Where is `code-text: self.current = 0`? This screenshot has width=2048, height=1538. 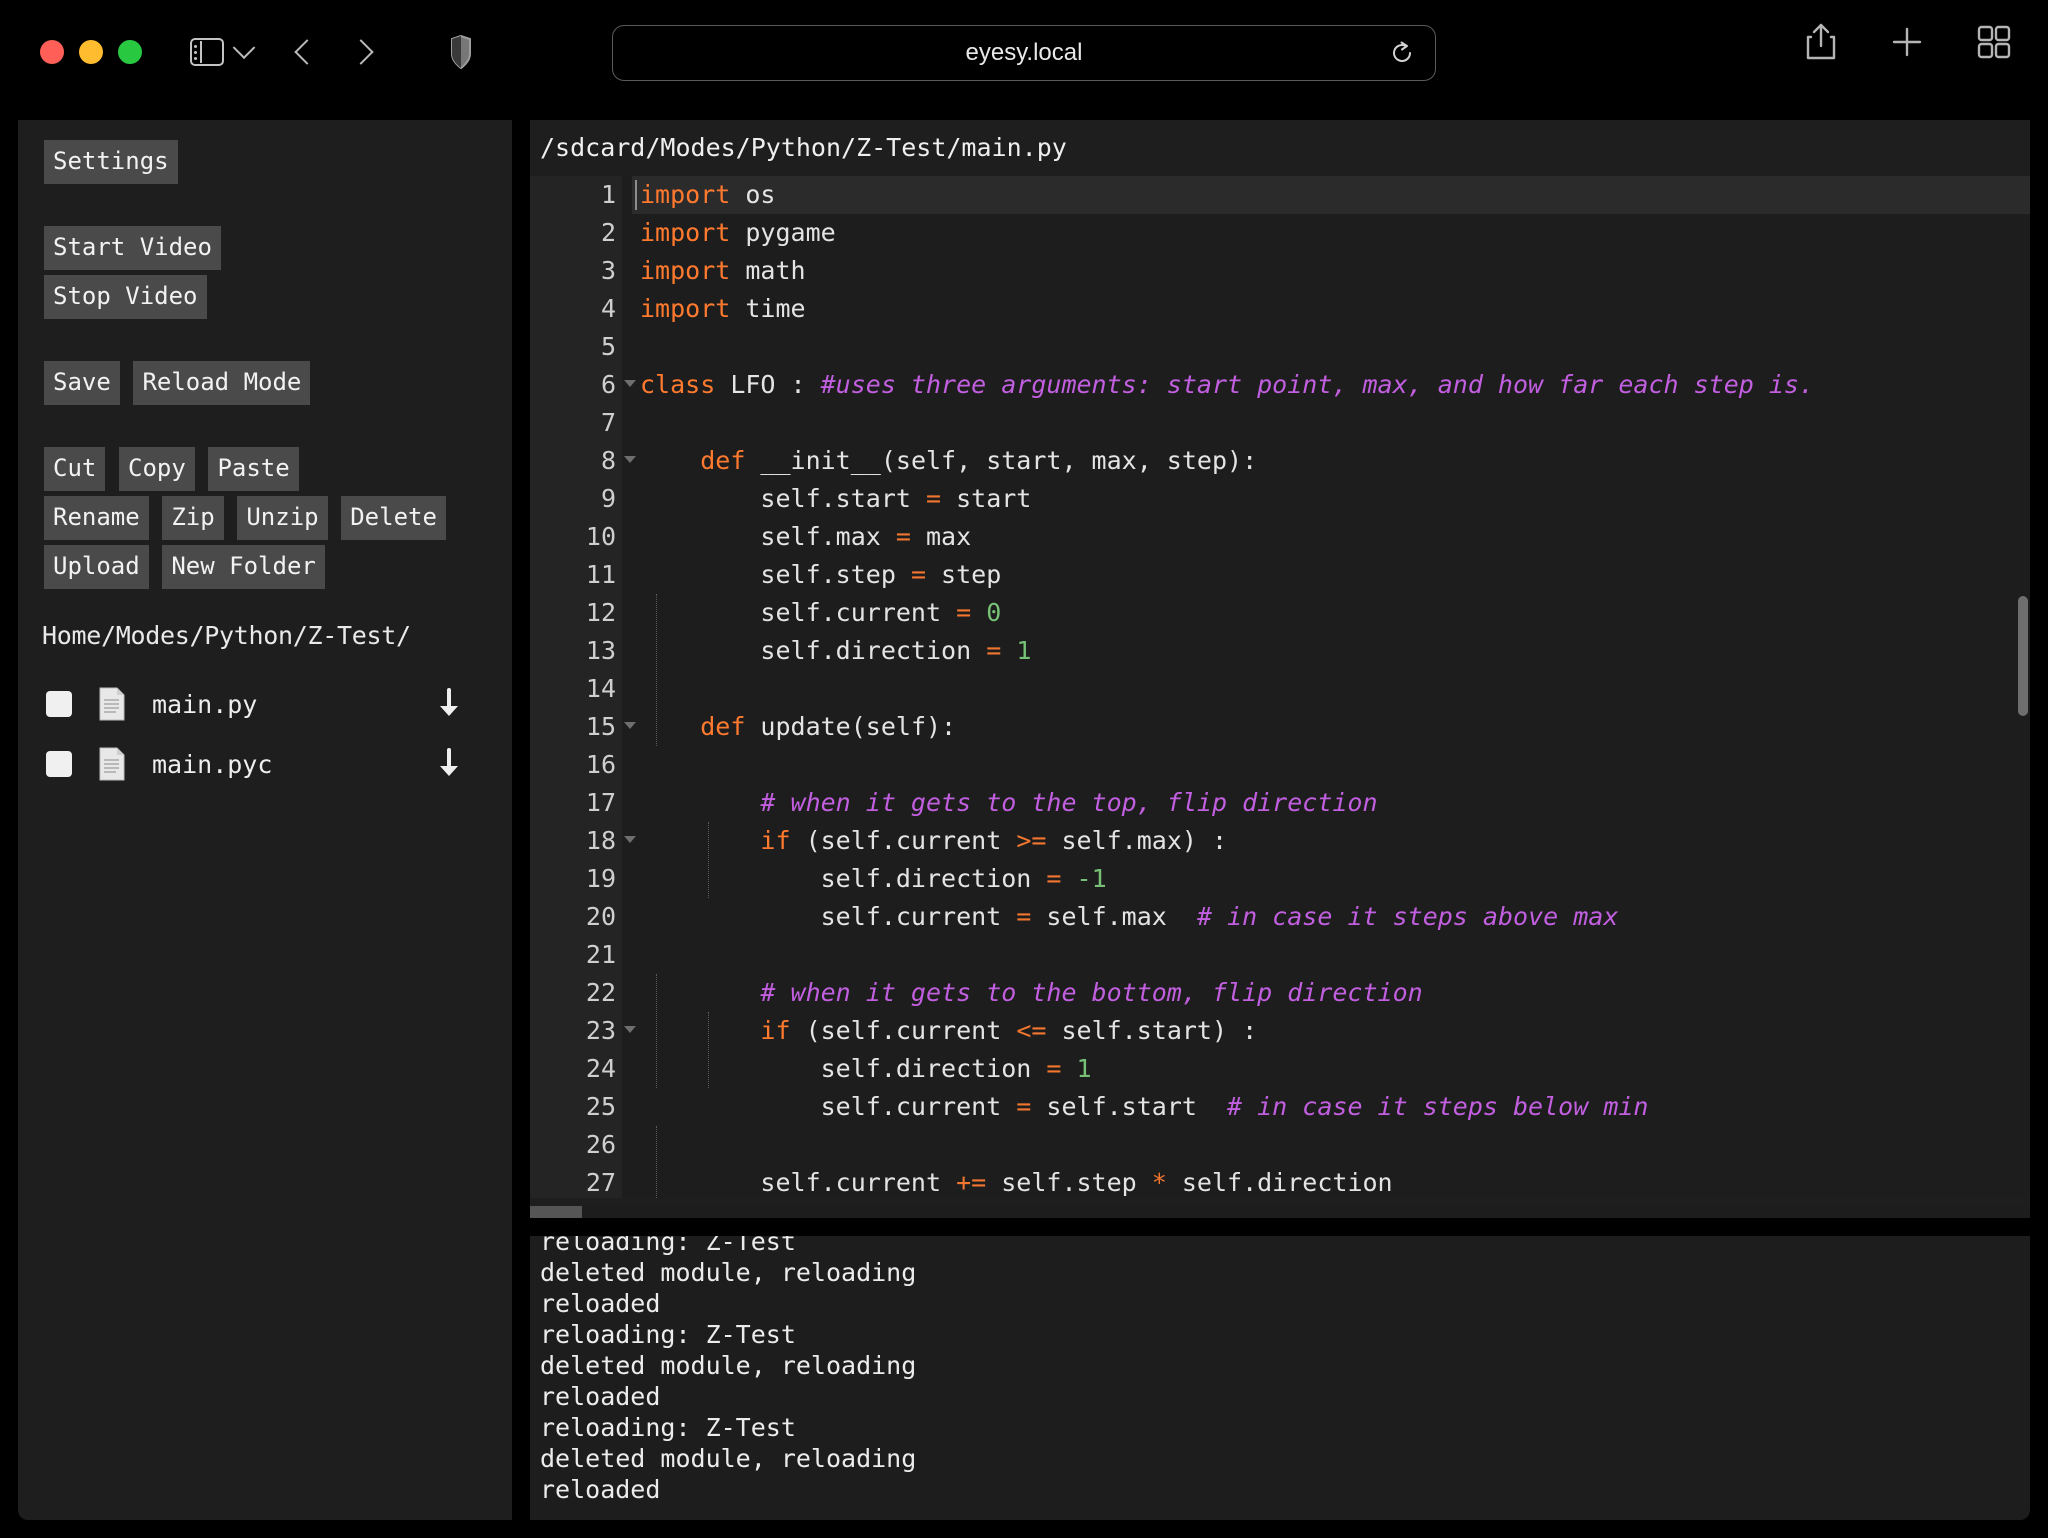
code-text: self.current = 0 is located at coordinates (821, 612).